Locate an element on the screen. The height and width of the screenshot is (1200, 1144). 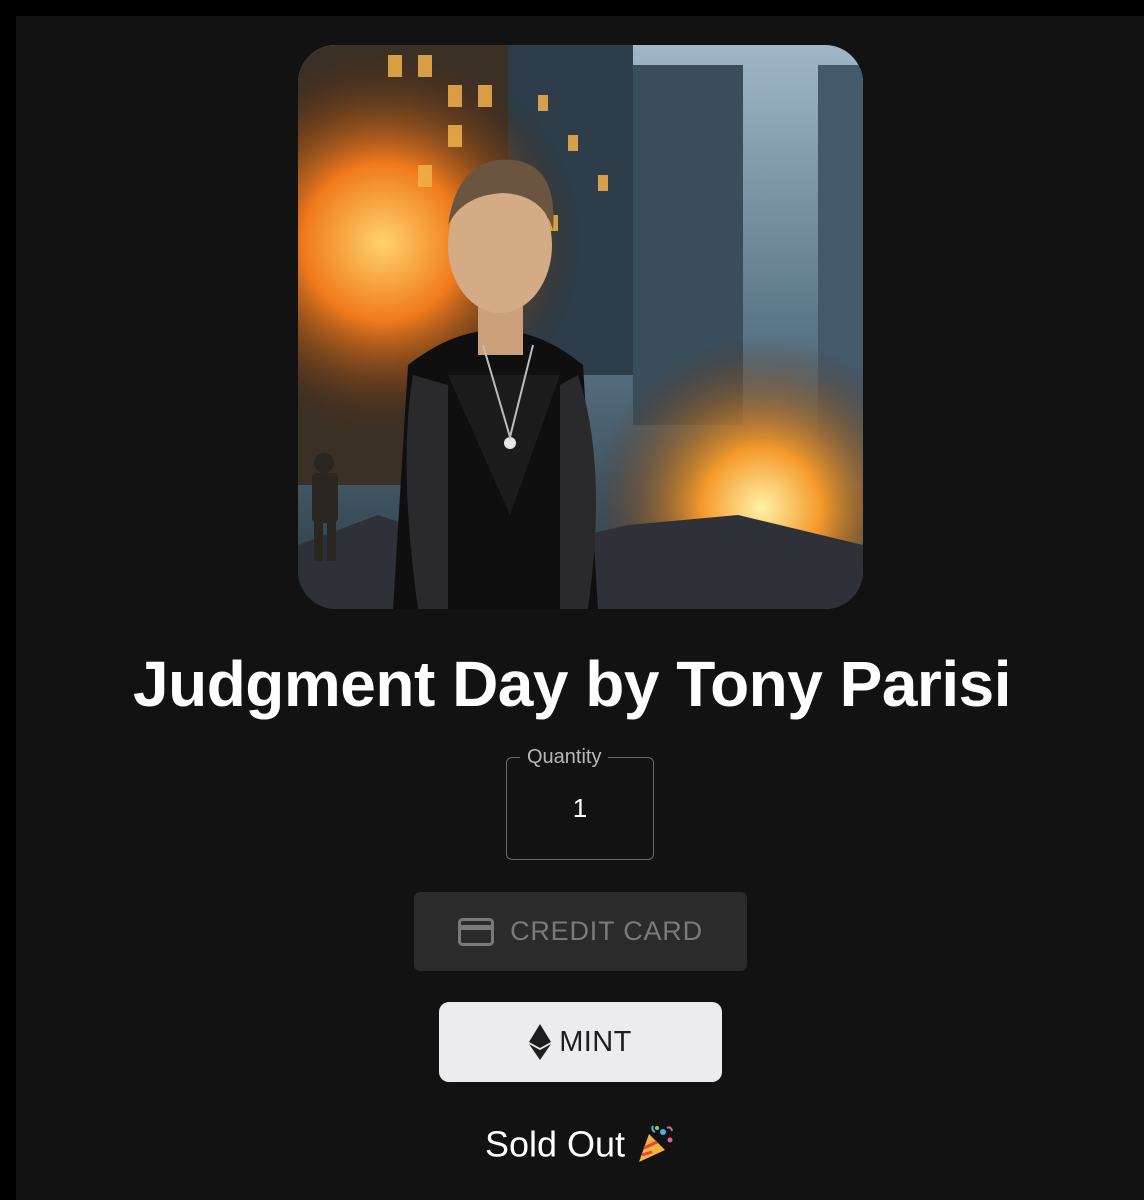
quantity-label: Quantity is located at coordinates (564, 757).